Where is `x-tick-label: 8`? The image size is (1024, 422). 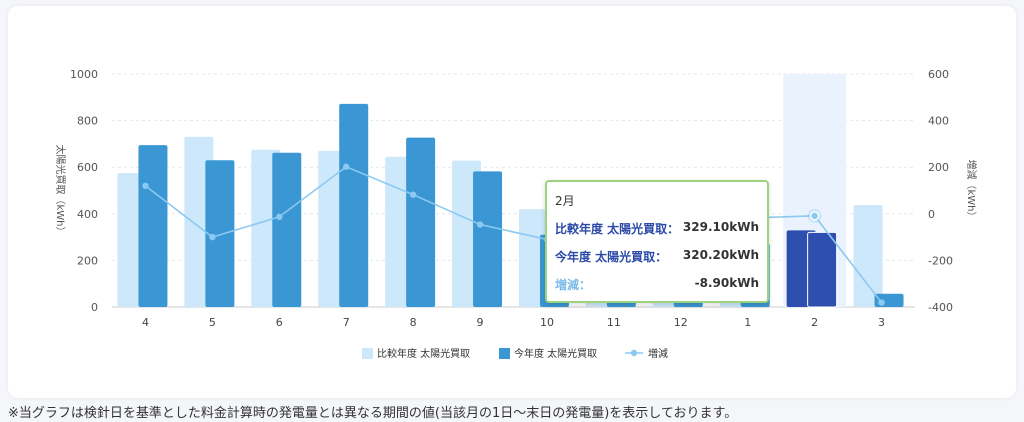
x-tick-label: 8 is located at coordinates (413, 322).